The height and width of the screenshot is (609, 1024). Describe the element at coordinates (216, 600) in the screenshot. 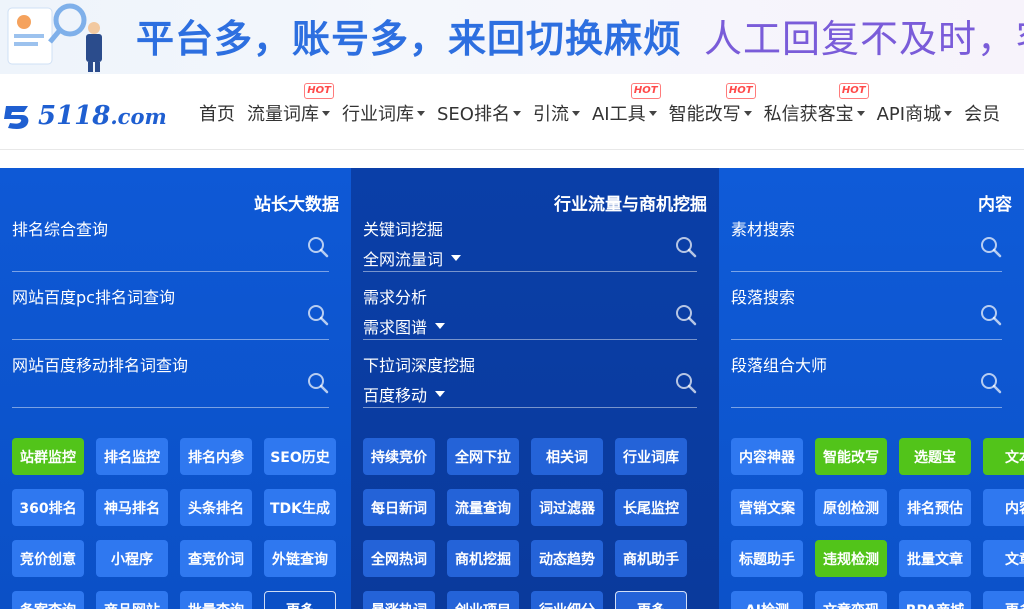

I see `tool-button: 批量查询` at that location.